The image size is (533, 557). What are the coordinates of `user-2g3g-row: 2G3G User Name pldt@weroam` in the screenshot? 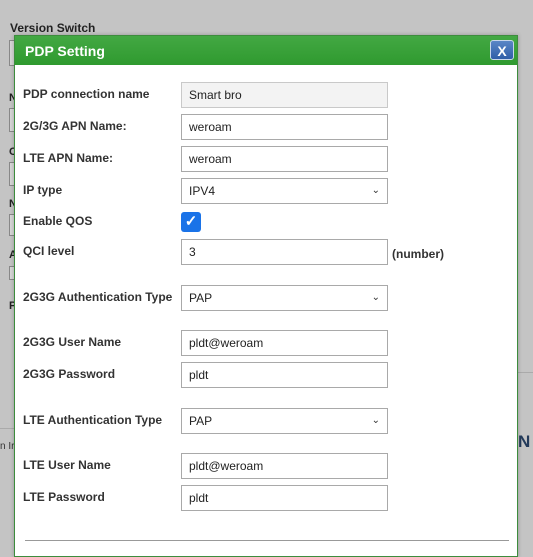 It's located at (266, 343).